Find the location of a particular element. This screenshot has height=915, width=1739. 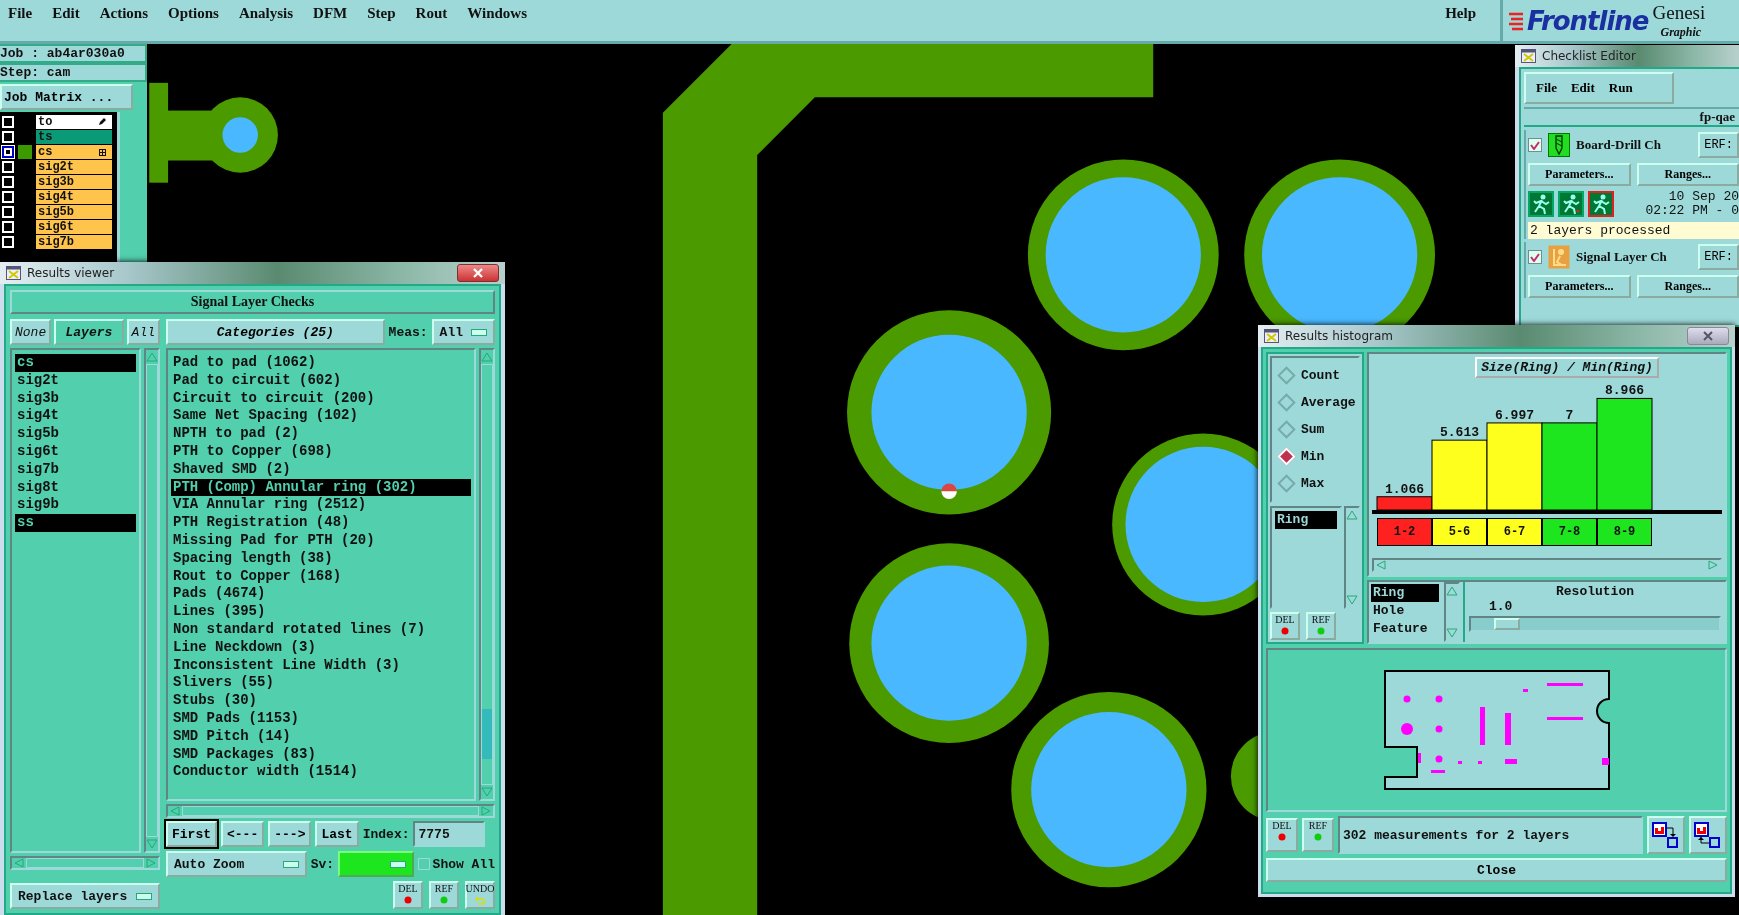

menu-item: Step is located at coordinates (381, 13).